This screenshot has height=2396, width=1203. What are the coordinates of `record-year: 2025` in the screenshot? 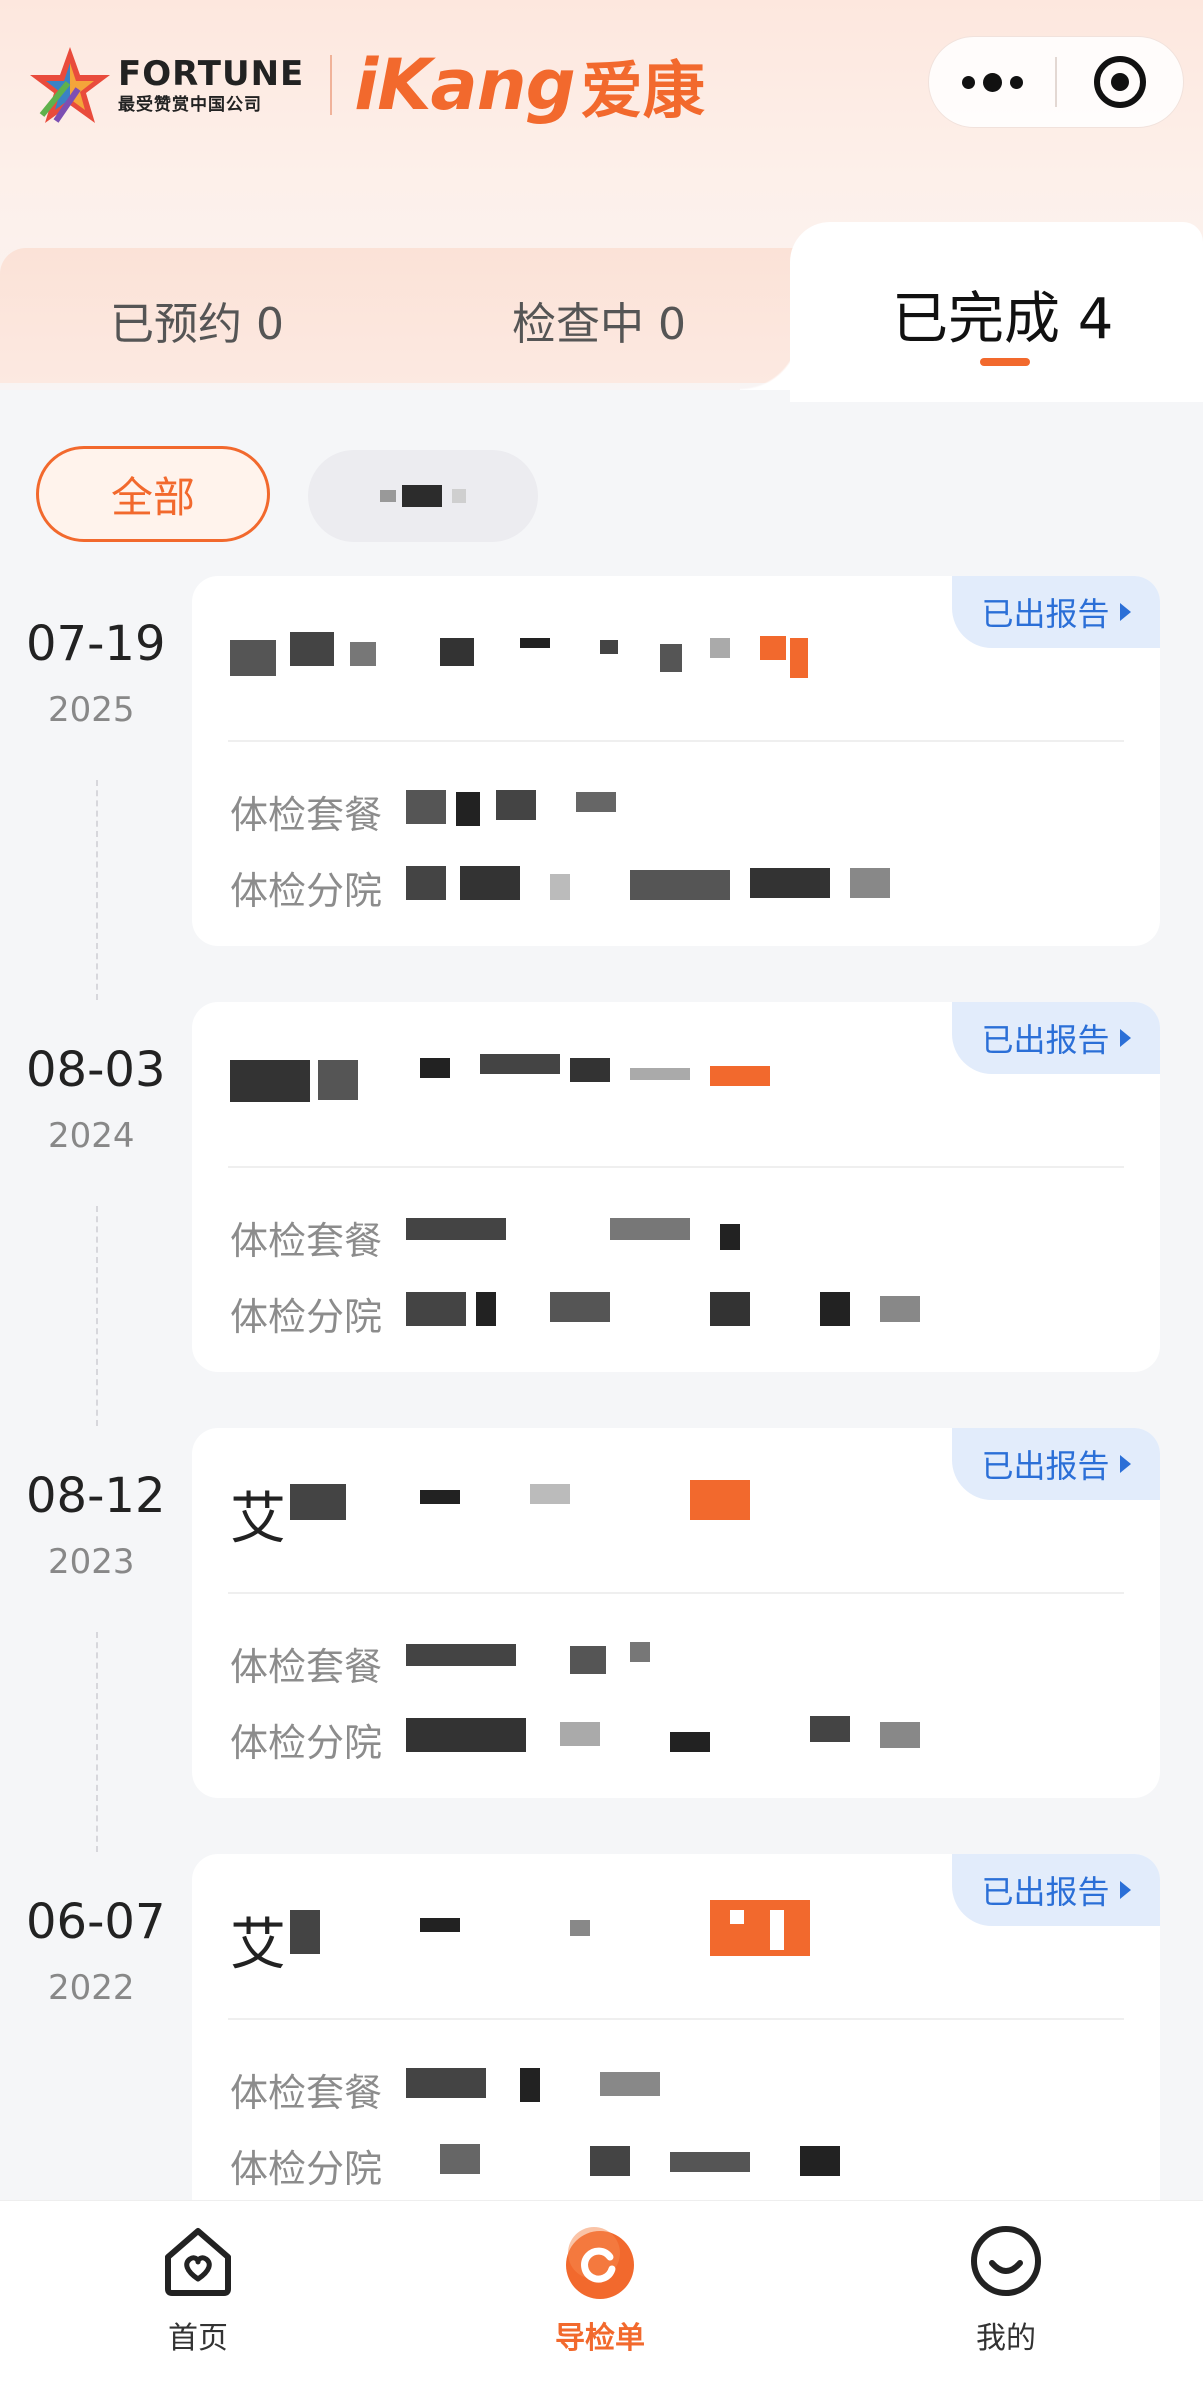 It's located at (91, 710).